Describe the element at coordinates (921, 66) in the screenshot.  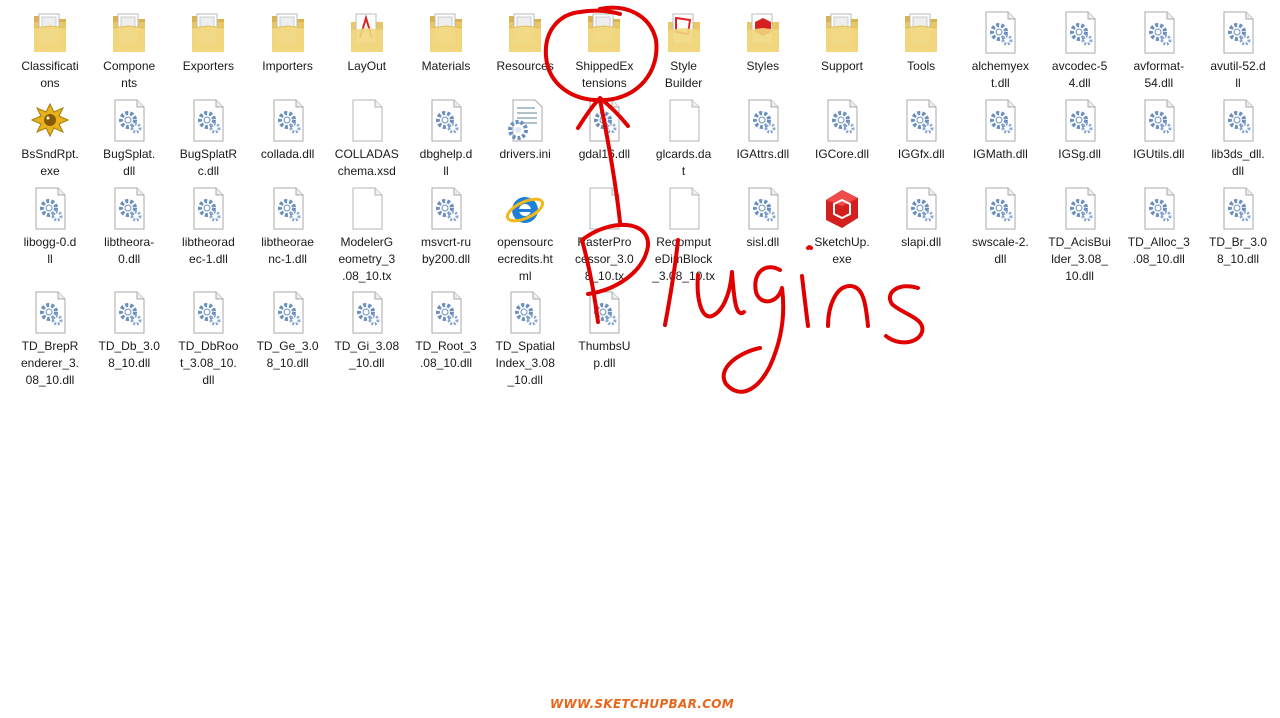
I see `file-name-label: Tools` at that location.